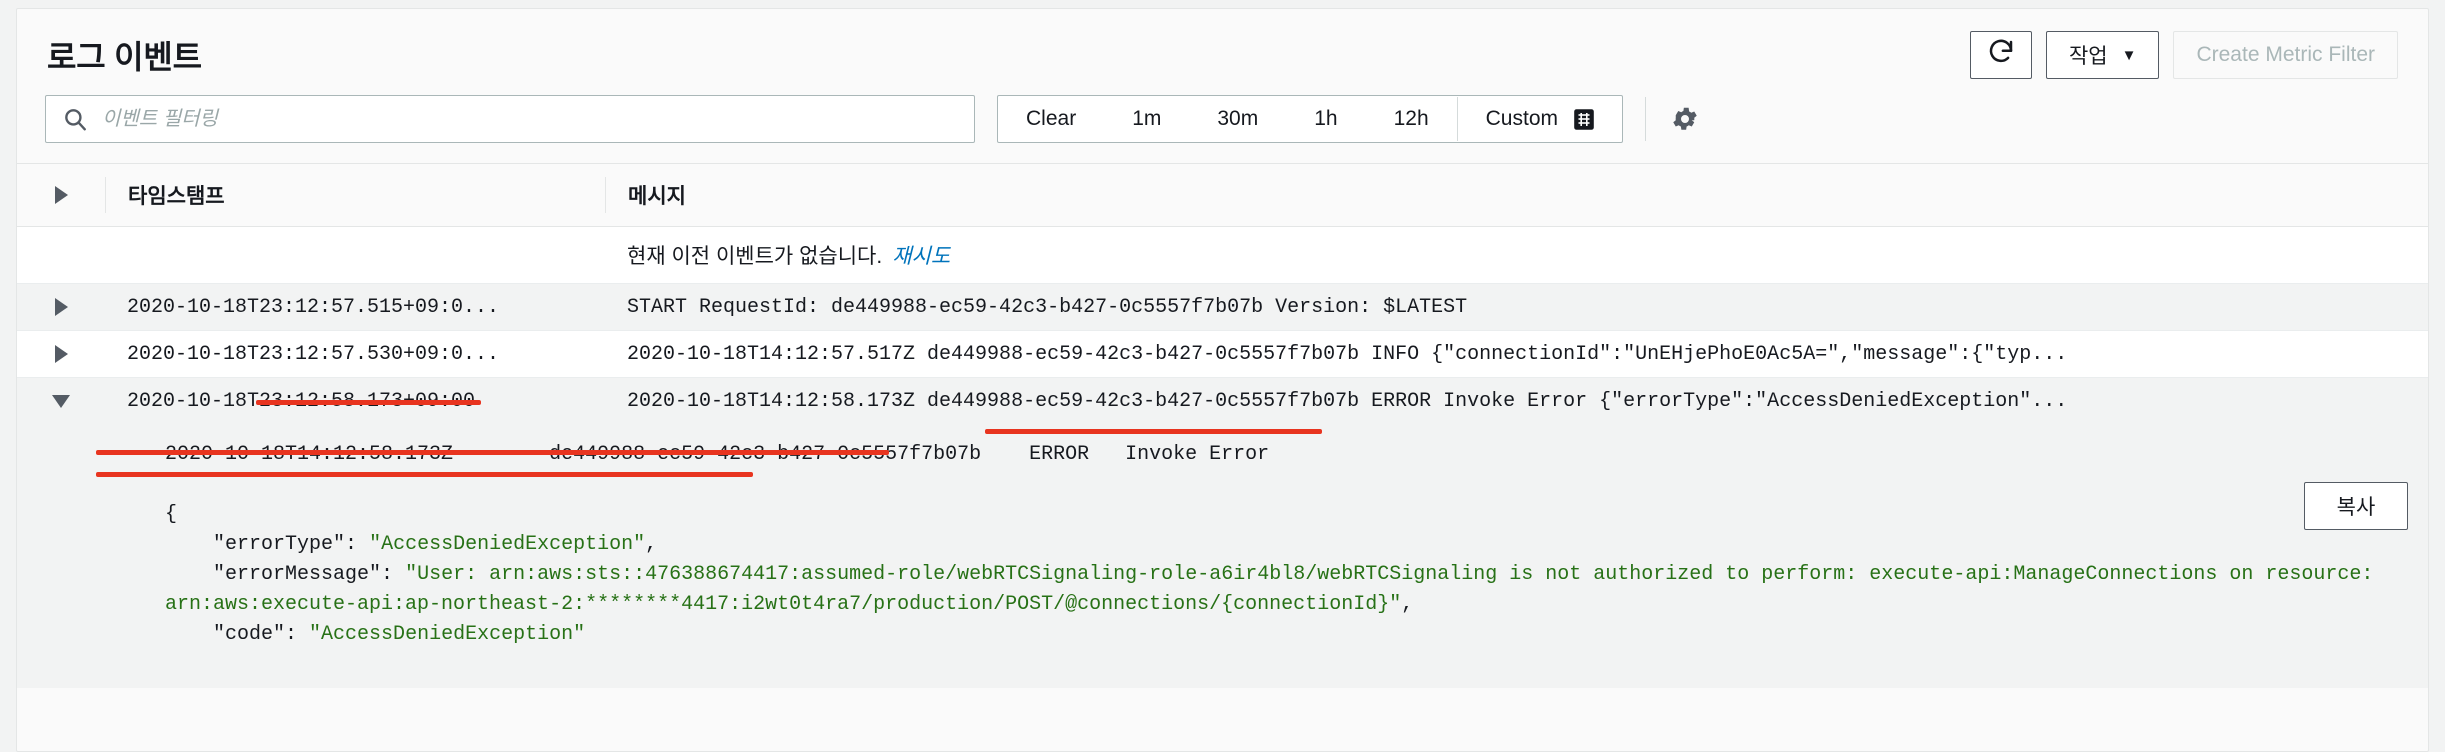 This screenshot has width=2445, height=752. What do you see at coordinates (1051, 119) in the screenshot?
I see `time-range-clear: Clear` at bounding box center [1051, 119].